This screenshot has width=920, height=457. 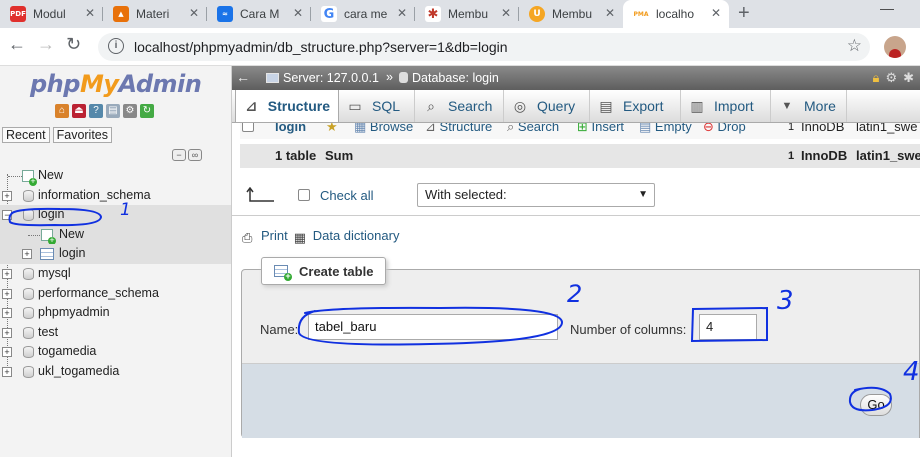 I want to click on help-icon: ?, so click(x=96, y=111).